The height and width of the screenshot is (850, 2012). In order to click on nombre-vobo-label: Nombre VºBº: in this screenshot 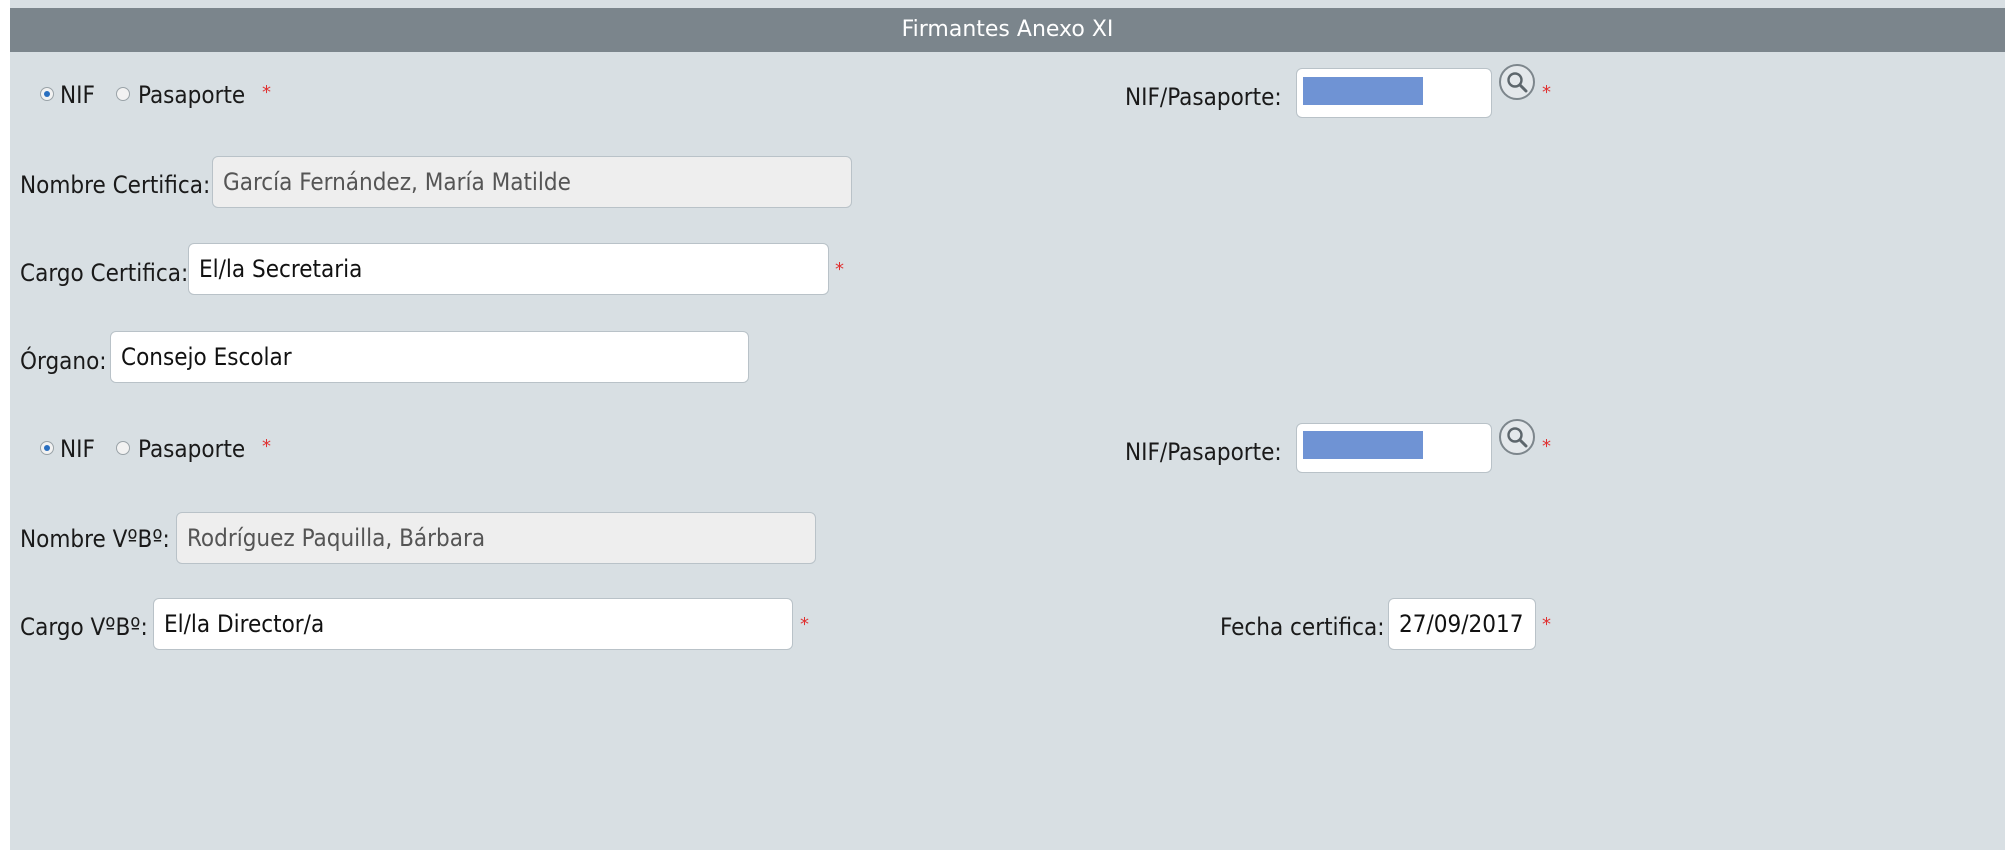, I will do `click(95, 539)`.